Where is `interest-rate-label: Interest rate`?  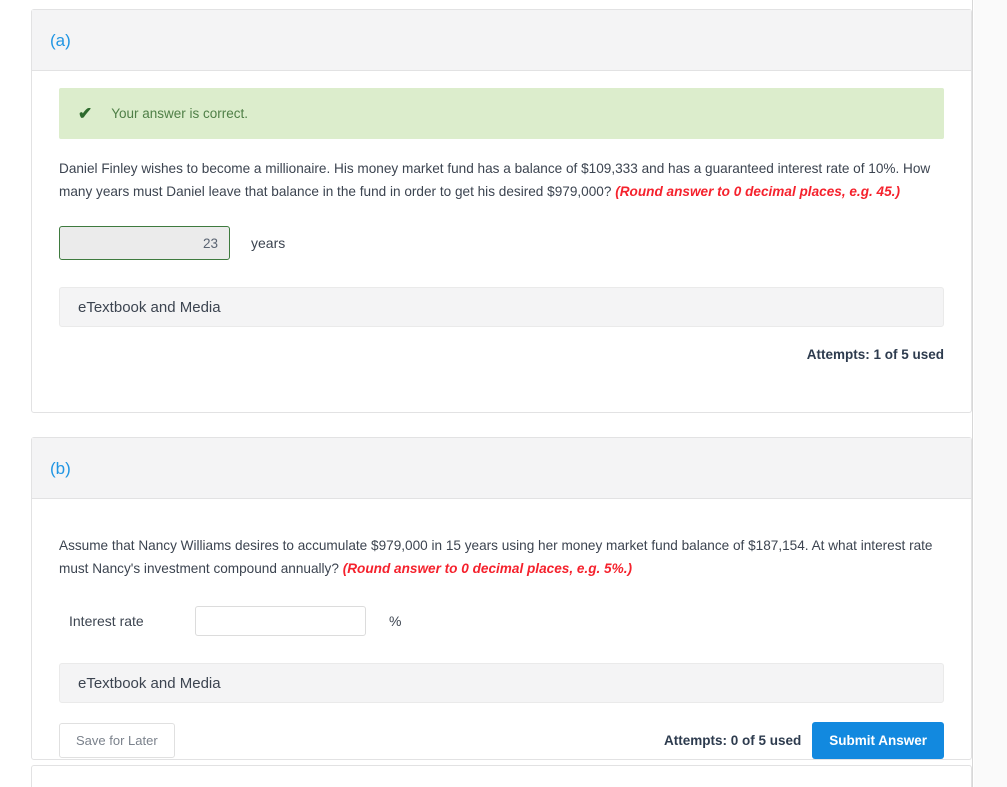
interest-rate-label: Interest rate is located at coordinates (106, 621).